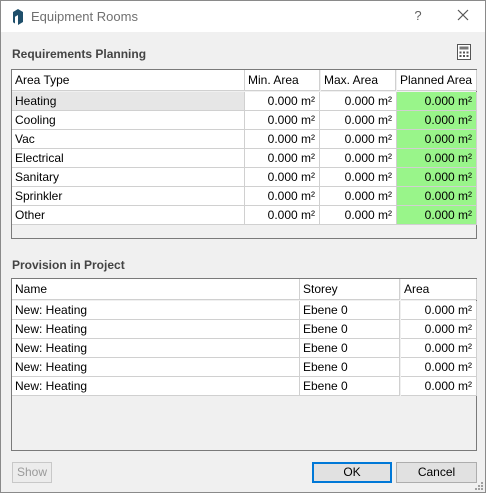 This screenshot has width=486, height=493. I want to click on column-header-planned-area: Planned Area, so click(437, 80).